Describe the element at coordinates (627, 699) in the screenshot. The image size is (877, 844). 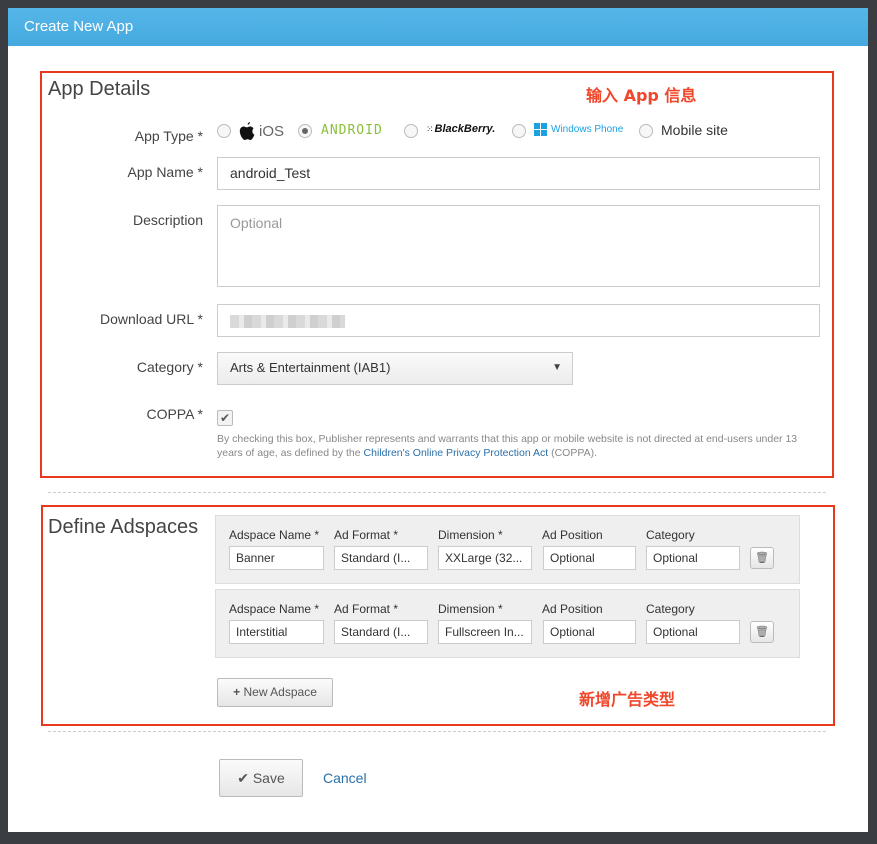
I see `adspaces-annotation: 新增广告类型` at that location.